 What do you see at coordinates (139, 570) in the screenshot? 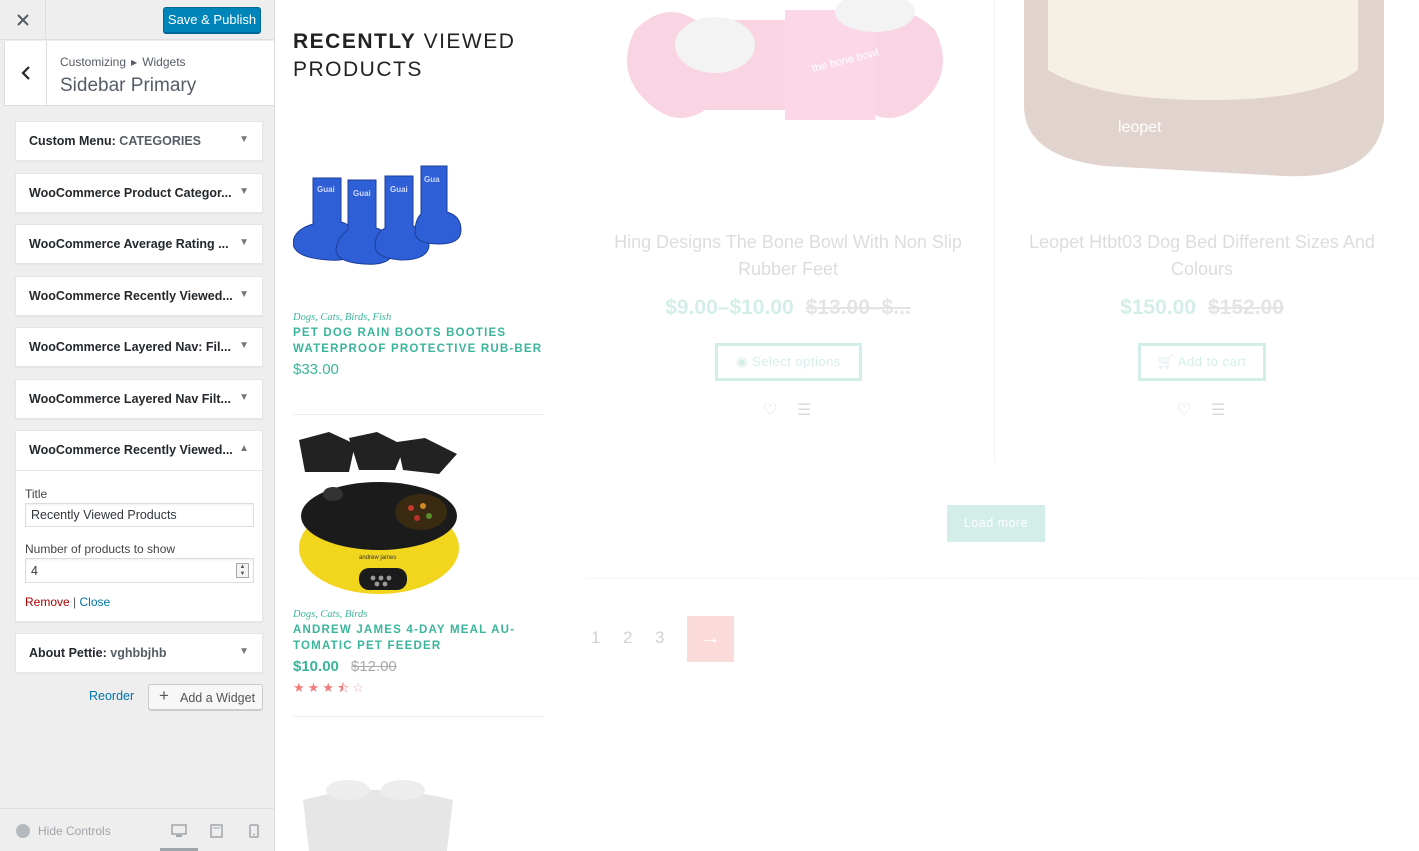
I see `number-of-products-input: 4 ▲ ▼` at bounding box center [139, 570].